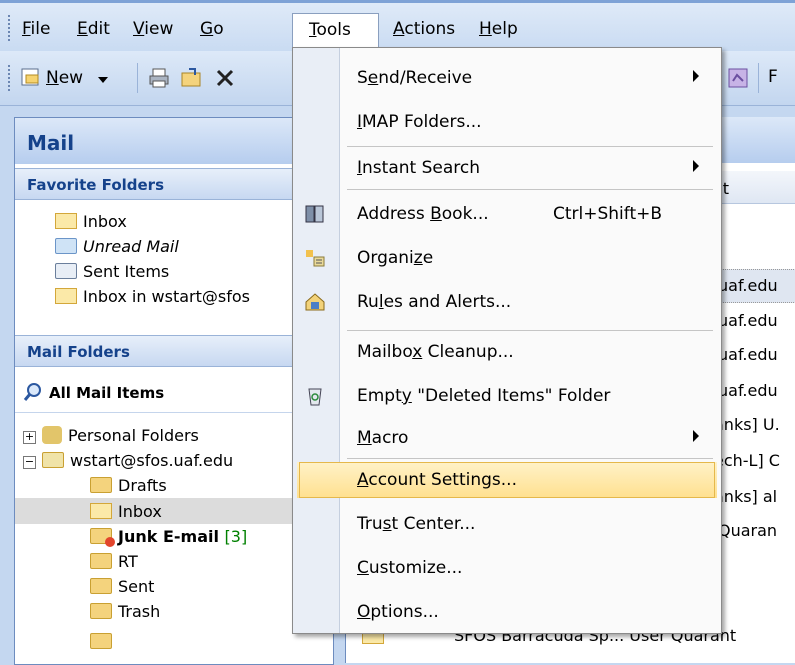 Image resolution: width=795 pixels, height=665 pixels. What do you see at coordinates (80, 78) in the screenshot?
I see `new-button: New` at bounding box center [80, 78].